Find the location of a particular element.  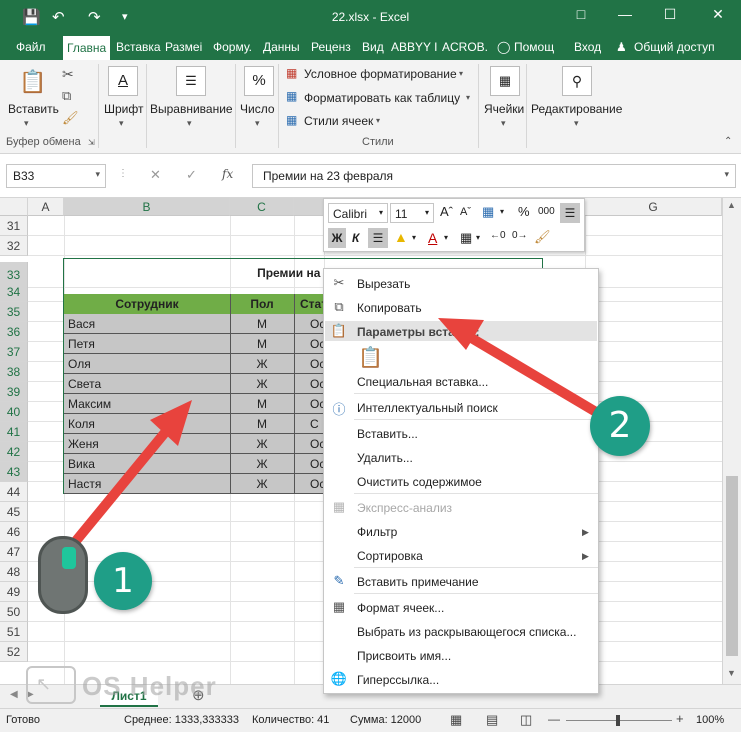

arrow-1-shaft is located at coordinates (119, 488).